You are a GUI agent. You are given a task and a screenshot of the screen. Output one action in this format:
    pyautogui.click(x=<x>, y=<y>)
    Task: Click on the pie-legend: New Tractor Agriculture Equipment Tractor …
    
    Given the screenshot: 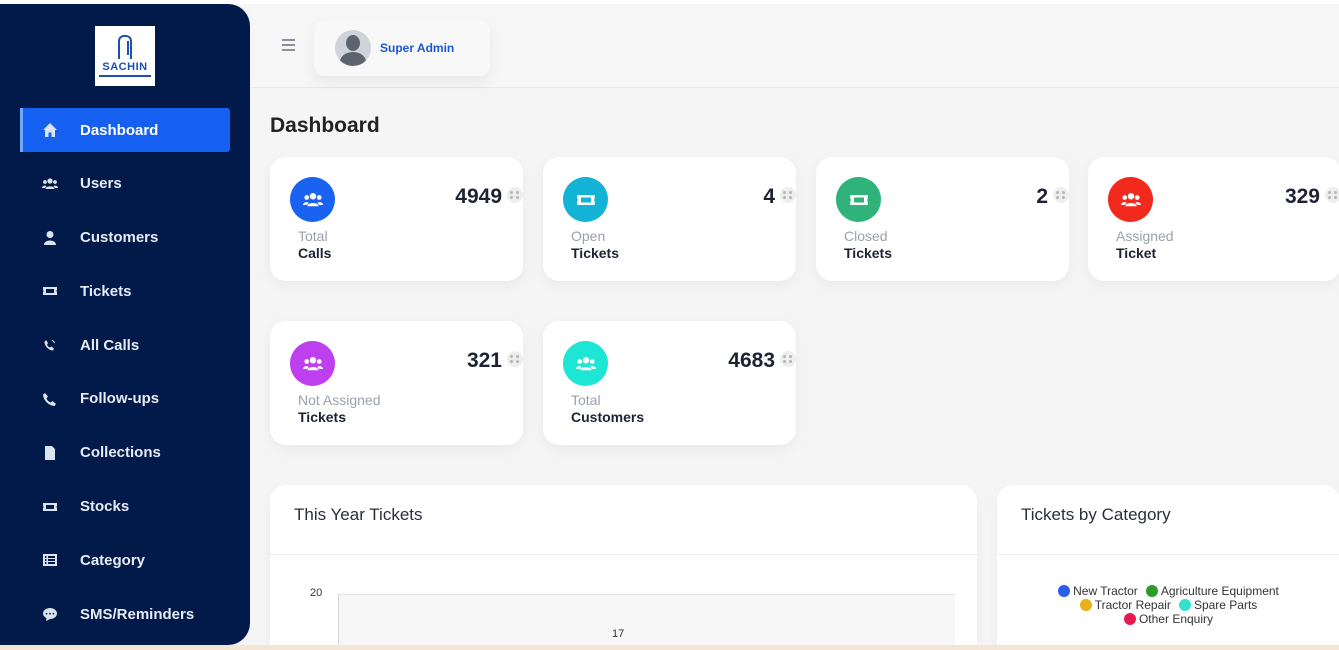 What is the action you would take?
    pyautogui.click(x=1168, y=605)
    